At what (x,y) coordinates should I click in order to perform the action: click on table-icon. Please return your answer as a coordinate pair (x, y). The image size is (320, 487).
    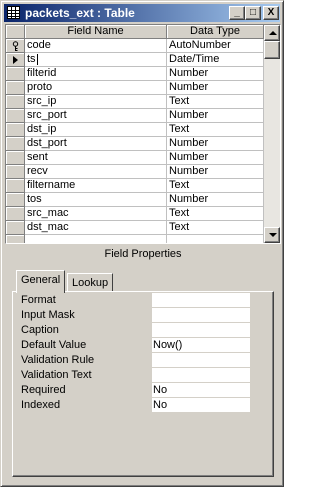
    Looking at the image, I should click on (13, 12).